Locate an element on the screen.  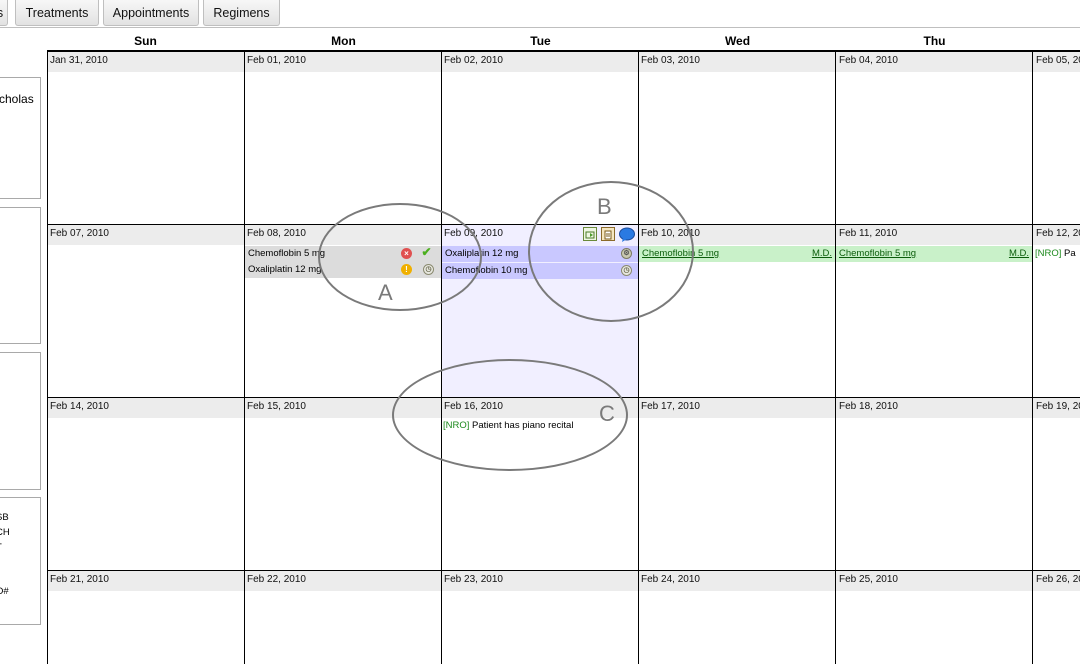
event-item: Chemoflobin 5 mg M.D. is located at coordinates (934, 254).